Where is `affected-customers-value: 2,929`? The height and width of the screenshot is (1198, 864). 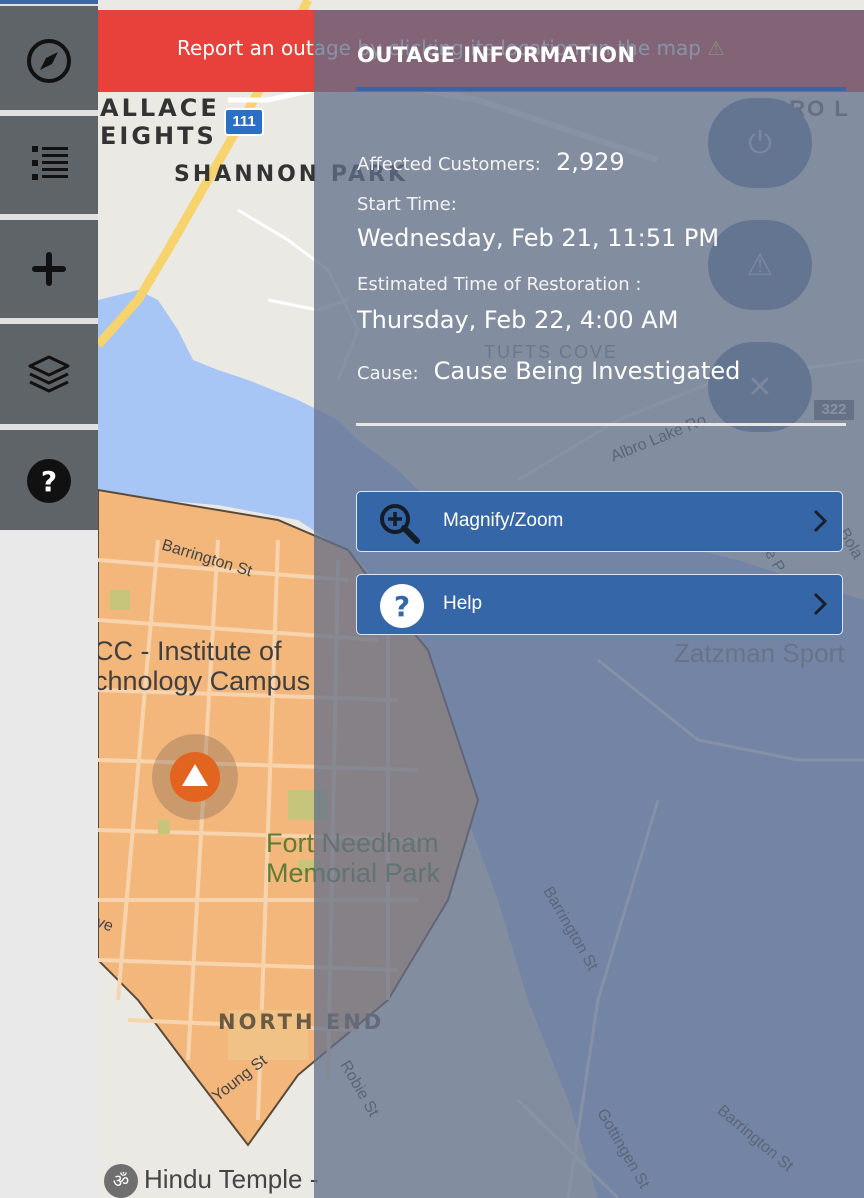 affected-customers-value: 2,929 is located at coordinates (590, 162).